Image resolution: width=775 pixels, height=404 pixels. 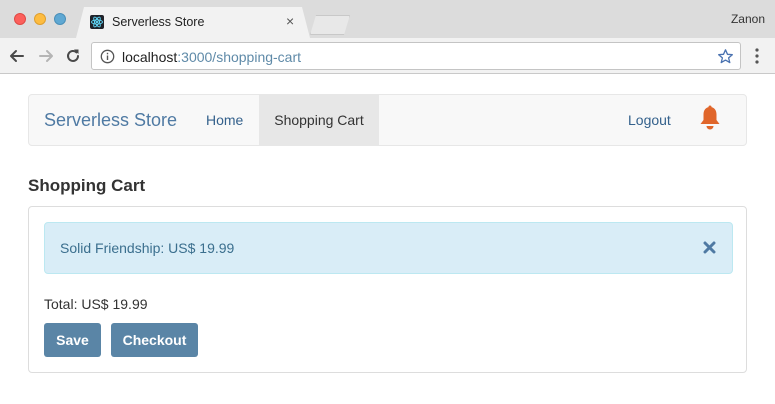 I want to click on brand-link: Serverless Store, so click(x=110, y=120).